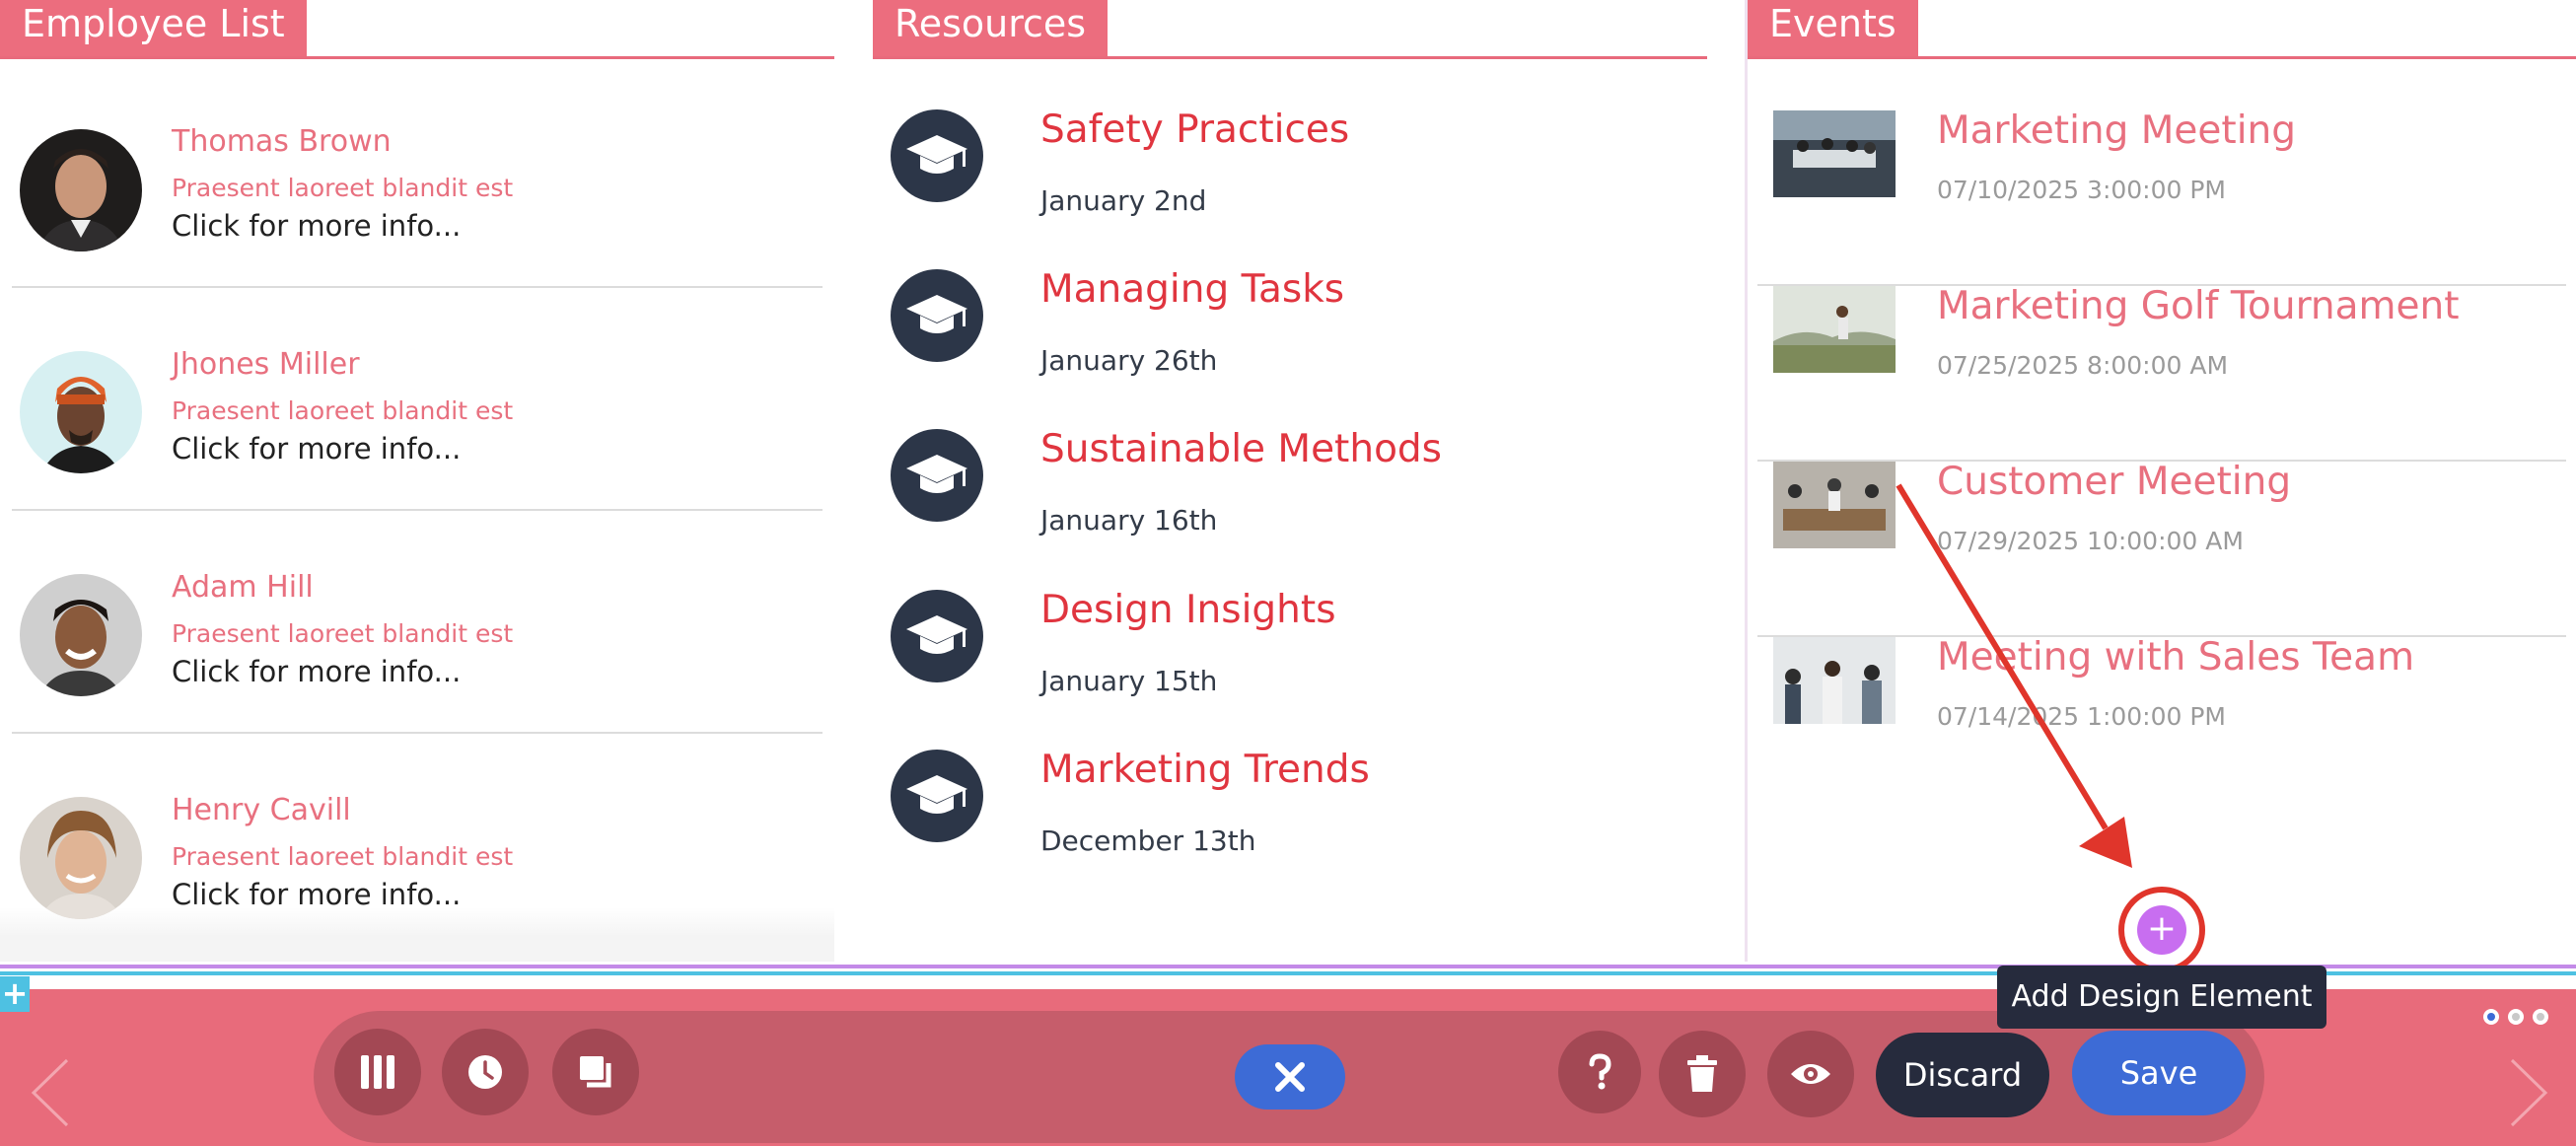 The height and width of the screenshot is (1146, 2576). I want to click on event-datetime: 07/14/2025 1:00:00 PM, so click(2082, 716).